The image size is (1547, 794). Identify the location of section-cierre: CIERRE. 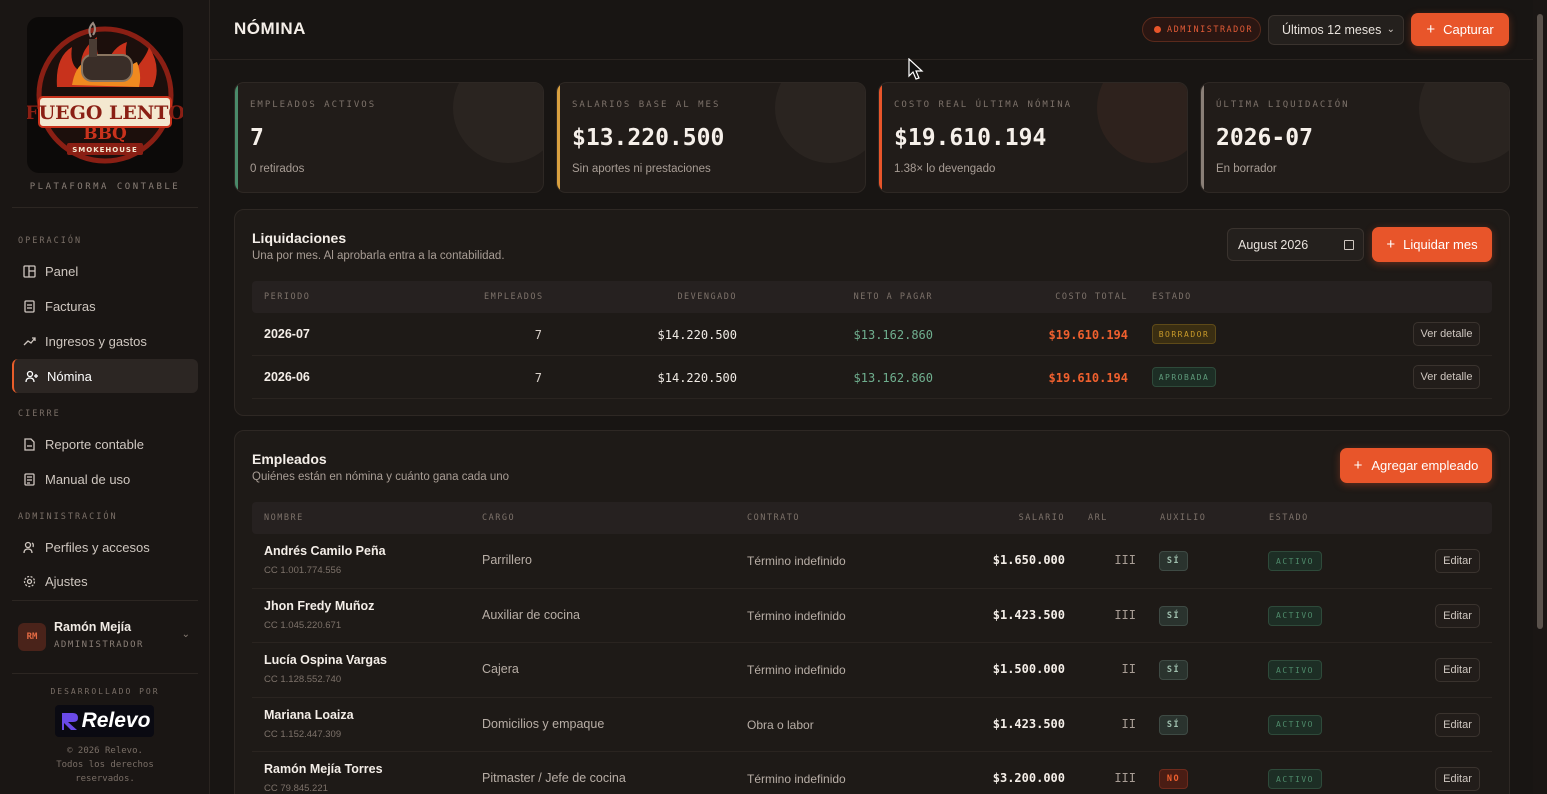
(39, 414).